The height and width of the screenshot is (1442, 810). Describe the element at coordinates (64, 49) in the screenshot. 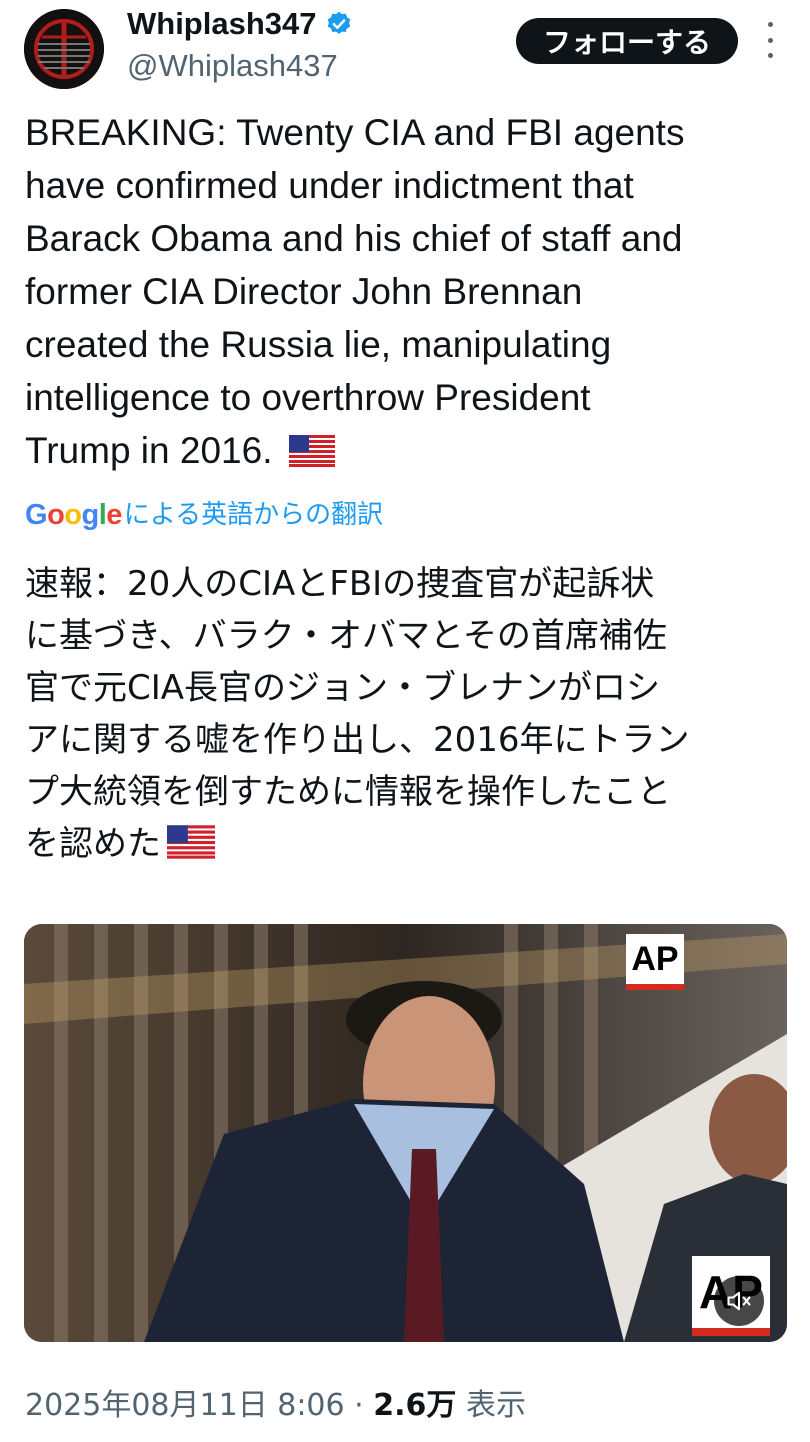

I see `avatar` at that location.